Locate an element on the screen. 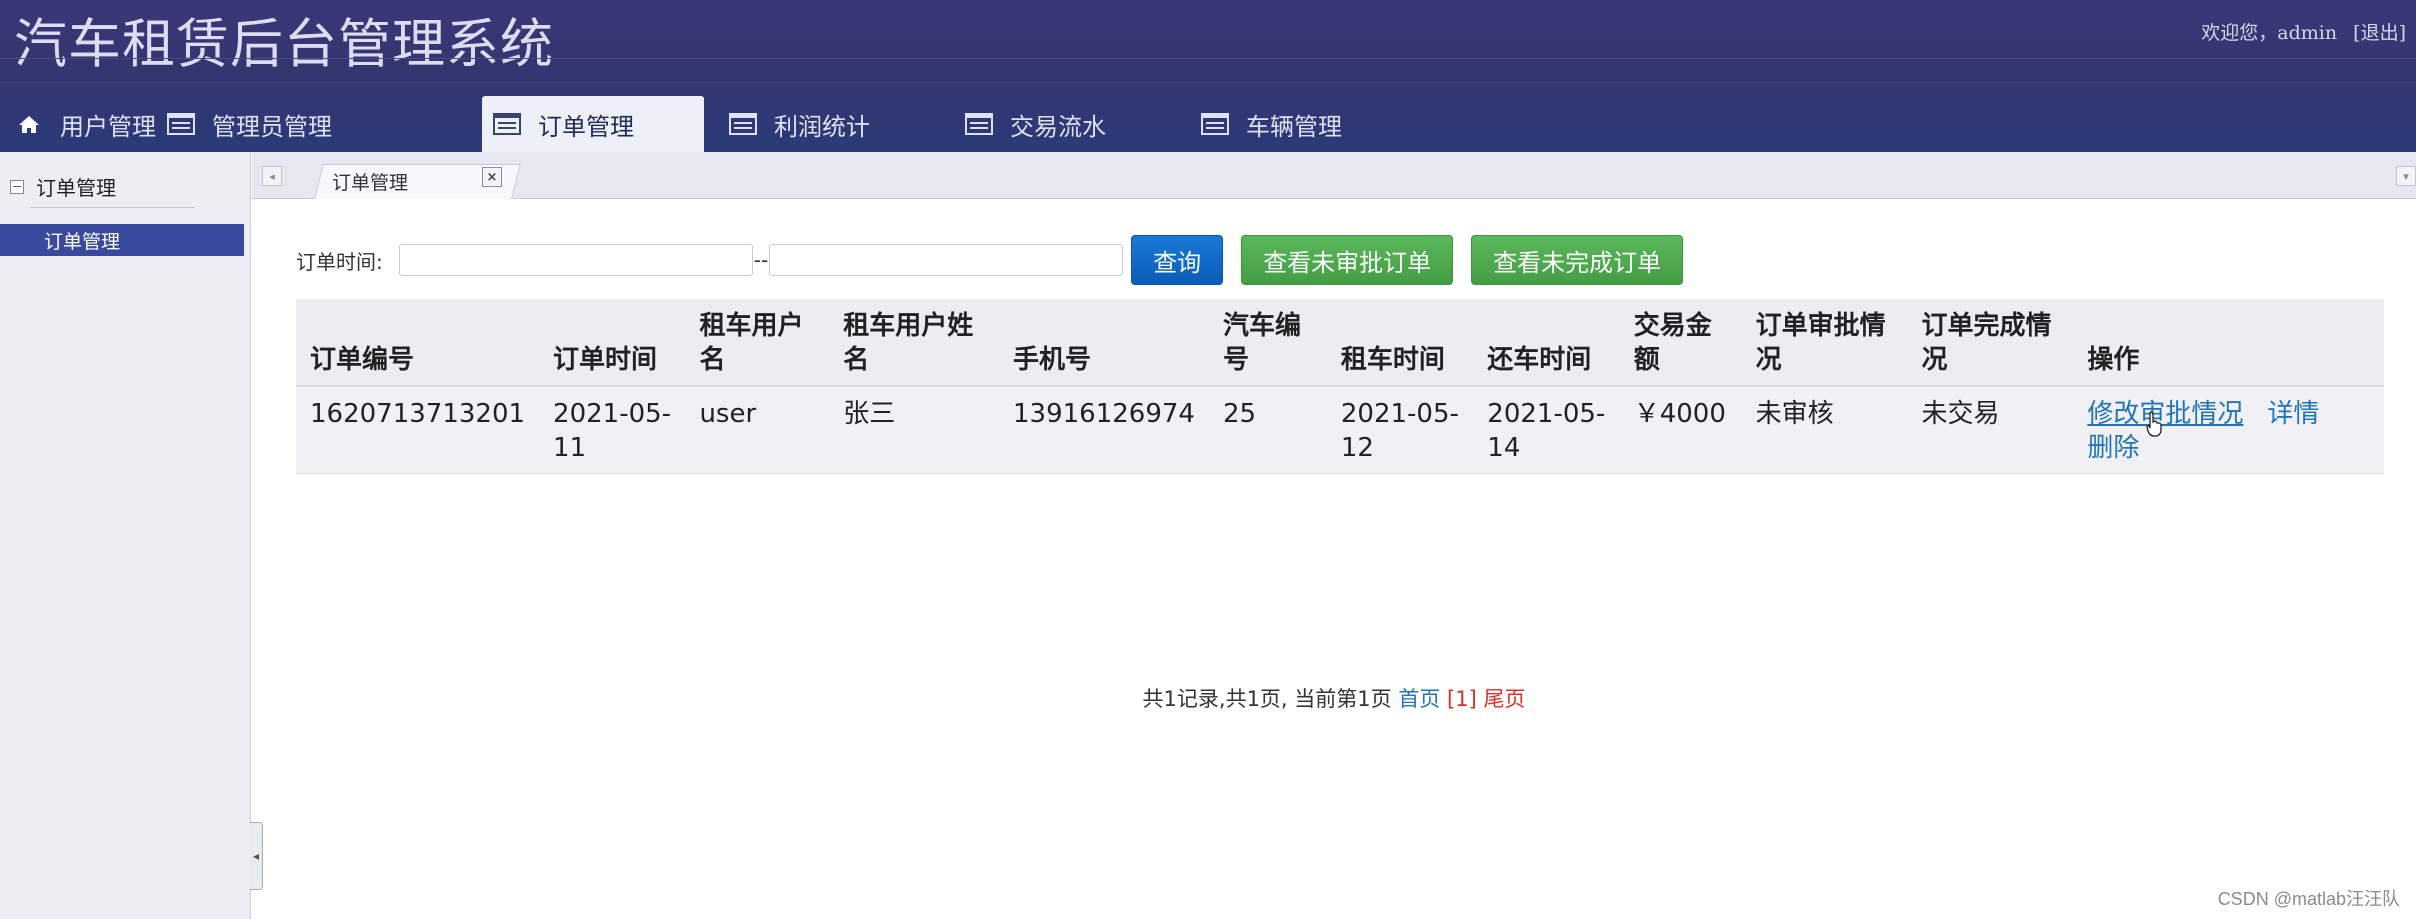 The image size is (2416, 919). home-icon is located at coordinates (29, 124).